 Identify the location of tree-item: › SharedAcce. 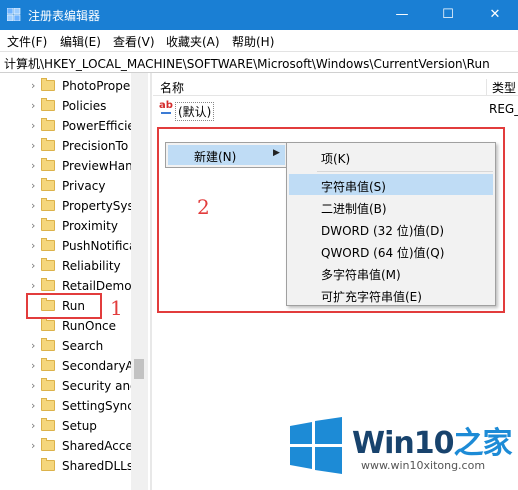
(75, 446).